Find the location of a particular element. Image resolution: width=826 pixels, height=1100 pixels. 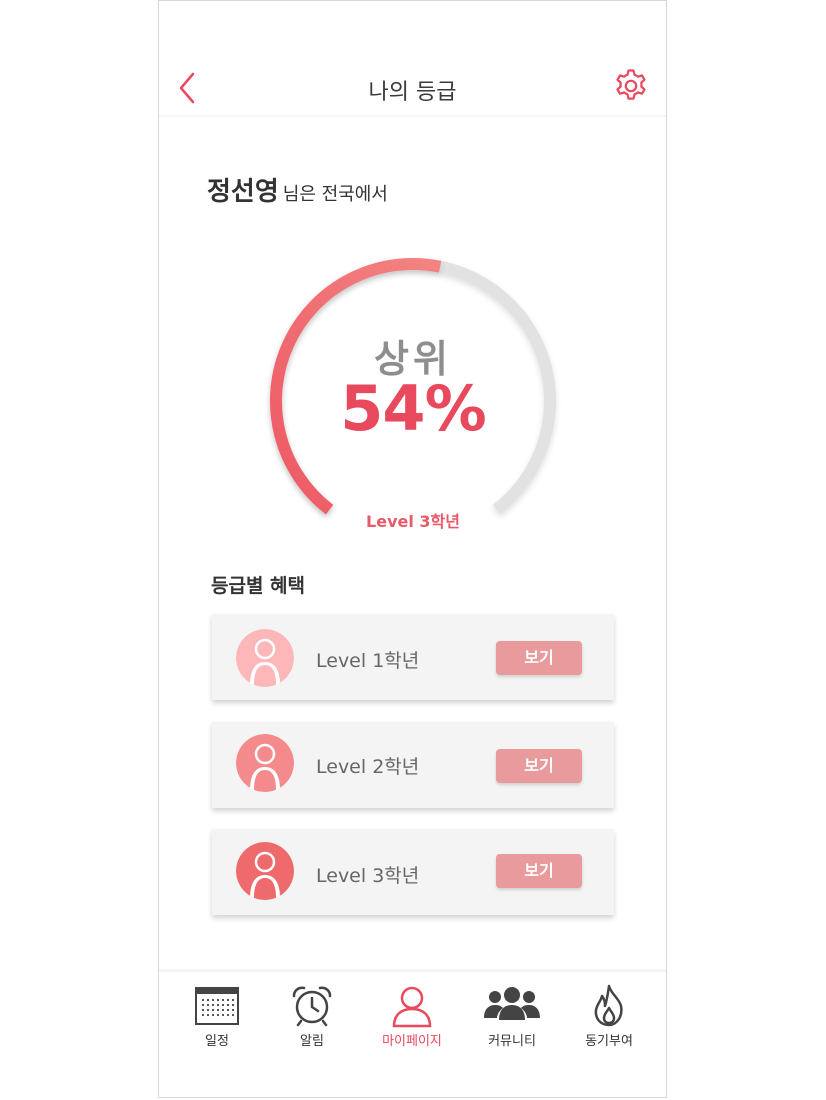

level-label: Level 1학년 is located at coordinates (368, 661).